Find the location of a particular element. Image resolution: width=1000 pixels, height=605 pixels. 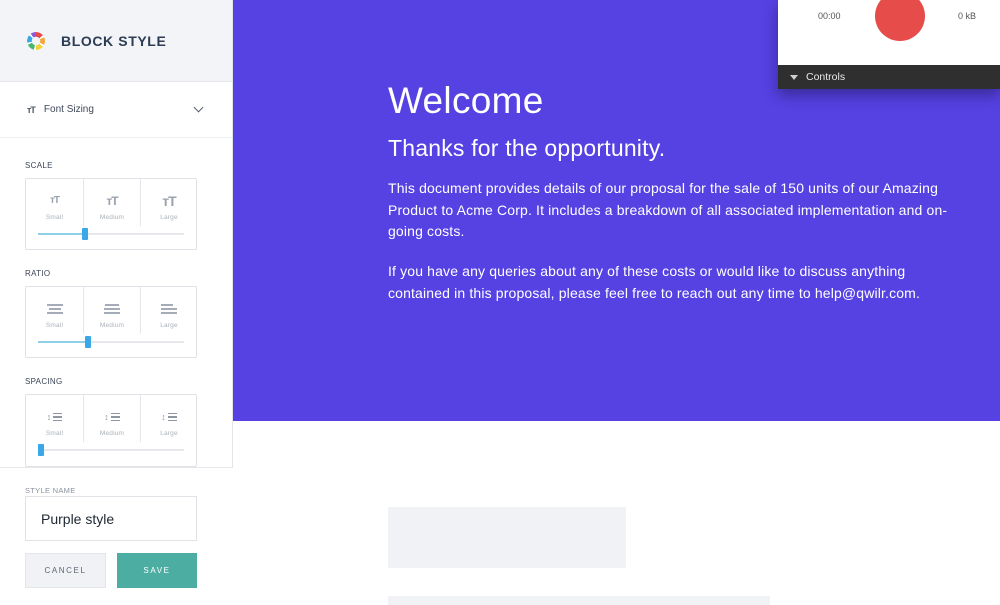

font-size-icon: ᴛT is located at coordinates (31, 109).